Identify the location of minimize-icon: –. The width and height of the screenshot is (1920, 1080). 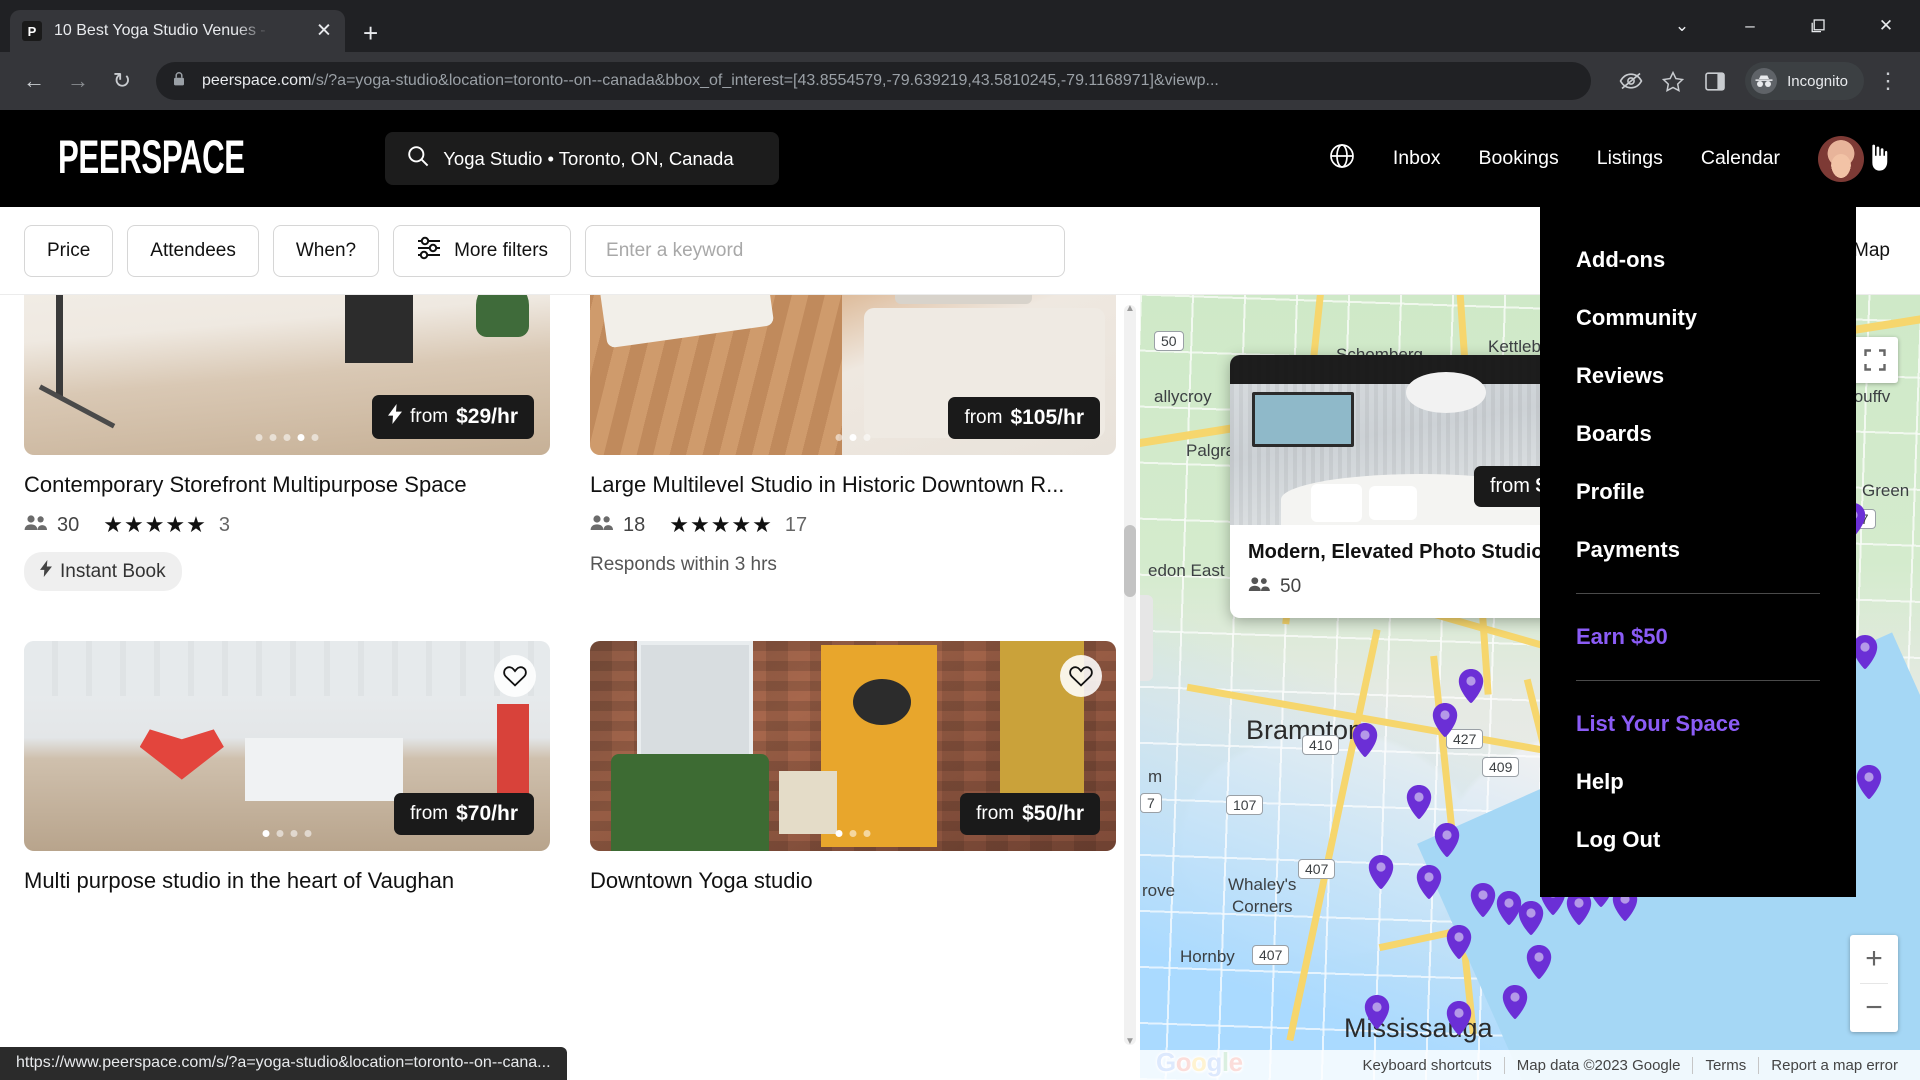
(1750, 26).